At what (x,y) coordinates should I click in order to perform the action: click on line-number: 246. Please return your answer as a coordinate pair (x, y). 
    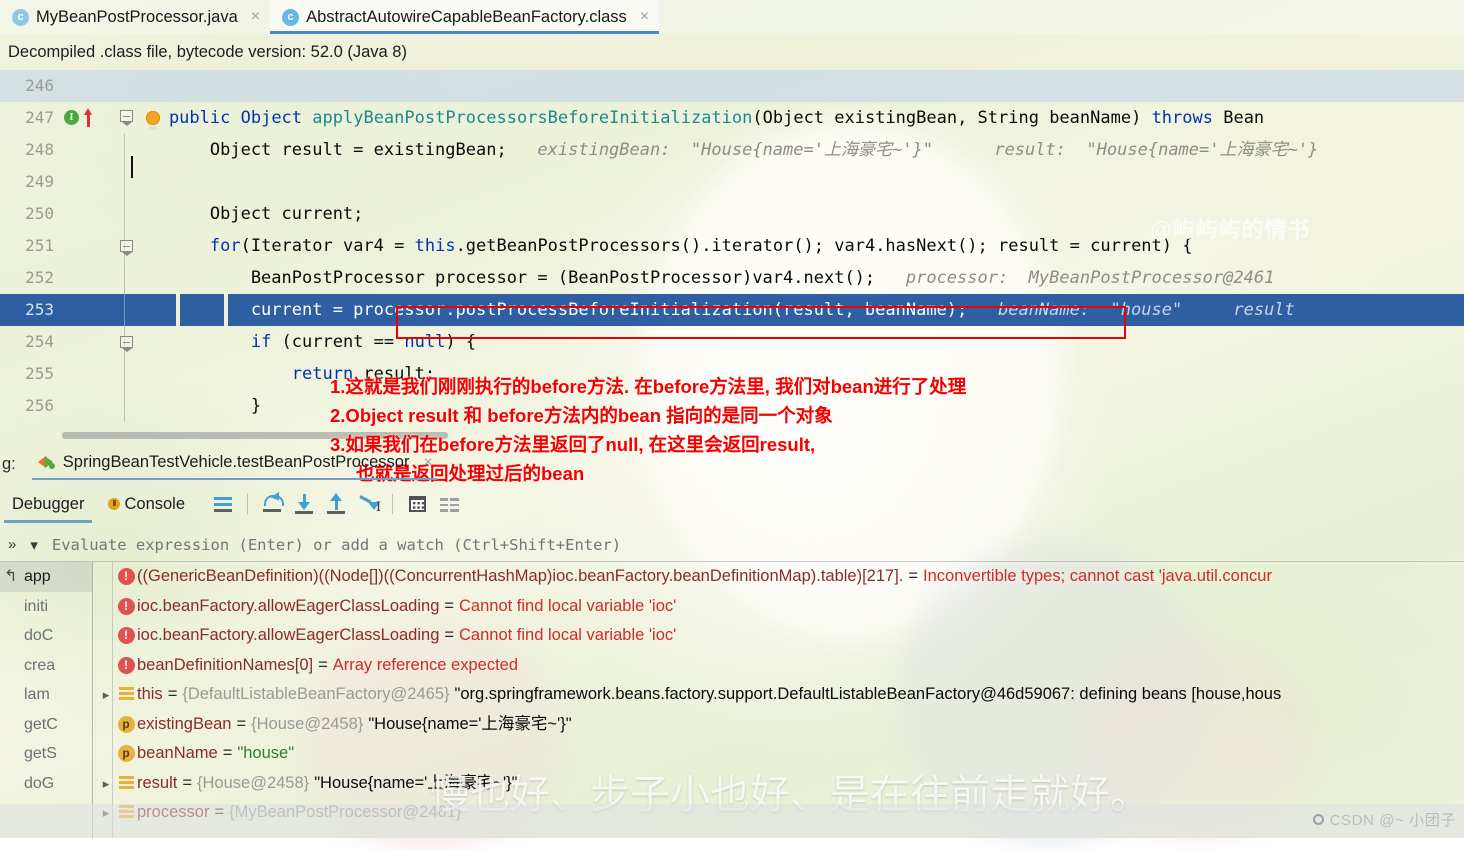
    Looking at the image, I should click on (31, 86).